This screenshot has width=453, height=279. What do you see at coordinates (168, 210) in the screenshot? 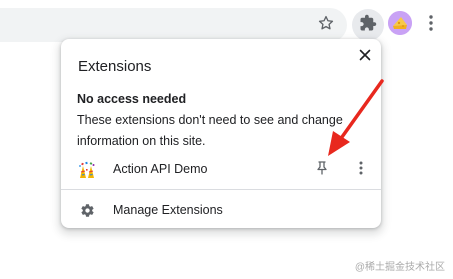
I see `manage-extensions-label: Manage Extensions` at bounding box center [168, 210].